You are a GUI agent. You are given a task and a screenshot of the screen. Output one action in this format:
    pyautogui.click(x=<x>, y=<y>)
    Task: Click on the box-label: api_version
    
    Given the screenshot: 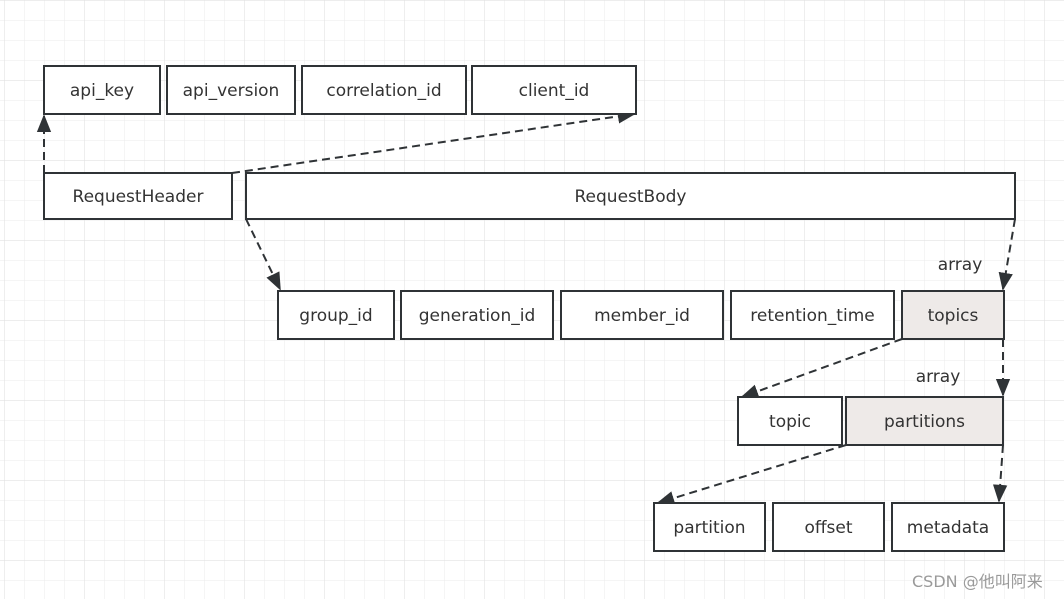 What is the action you would take?
    pyautogui.click(x=231, y=91)
    